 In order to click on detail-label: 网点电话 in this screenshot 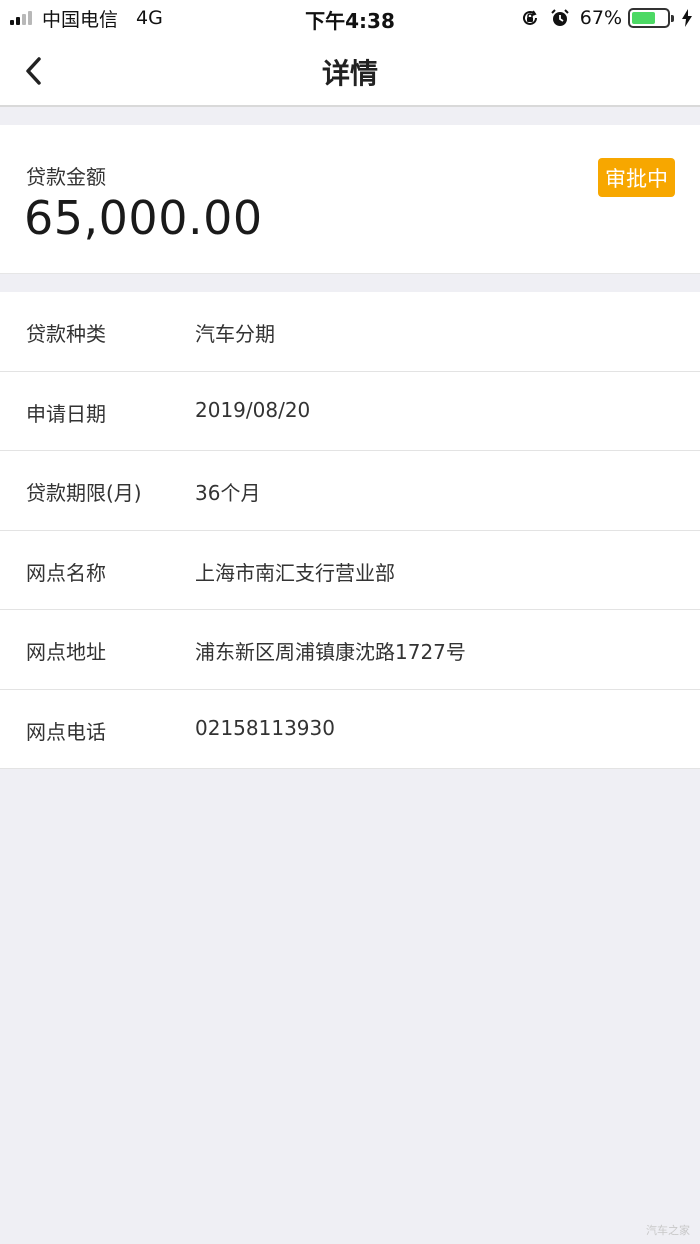, I will do `click(66, 731)`.